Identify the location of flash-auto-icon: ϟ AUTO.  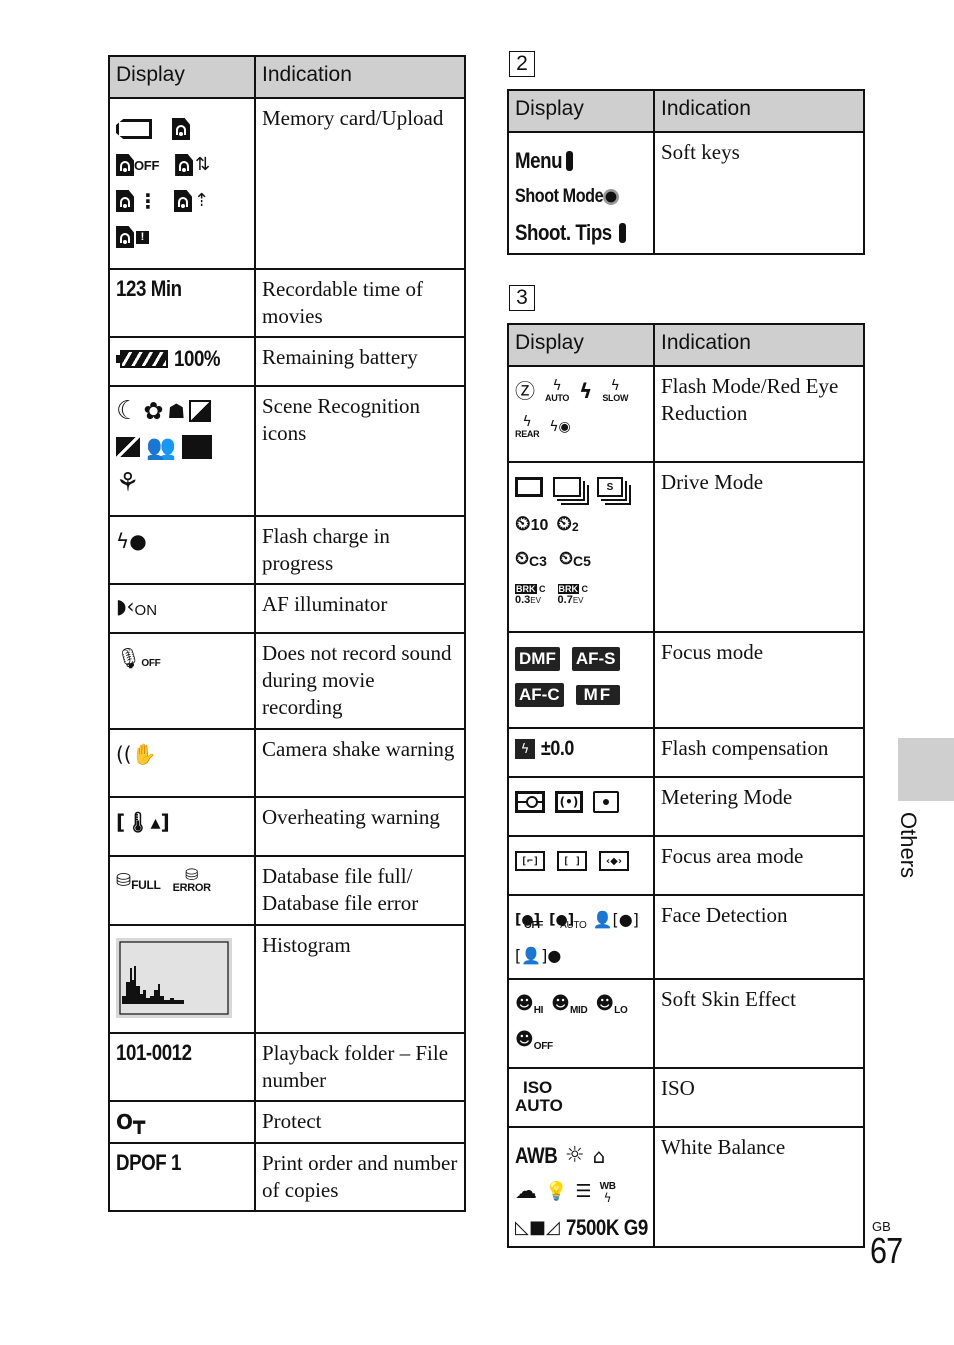
(557, 390).